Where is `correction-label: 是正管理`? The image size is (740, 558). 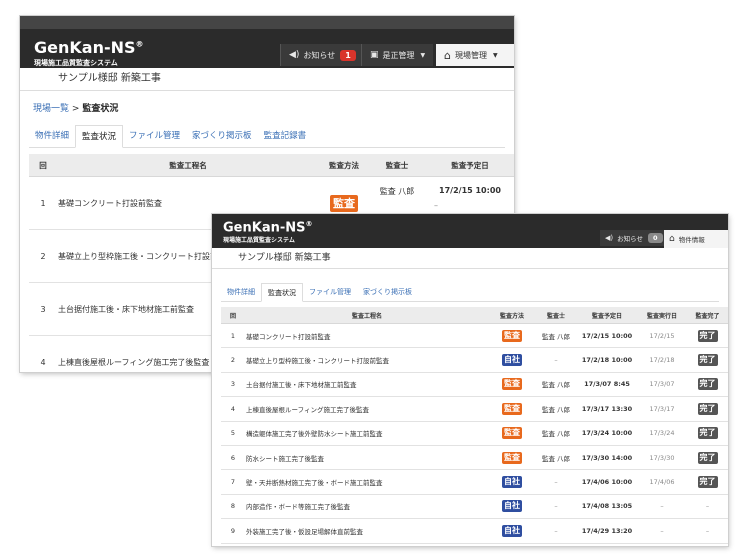 correction-label: 是正管理 is located at coordinates (398, 55).